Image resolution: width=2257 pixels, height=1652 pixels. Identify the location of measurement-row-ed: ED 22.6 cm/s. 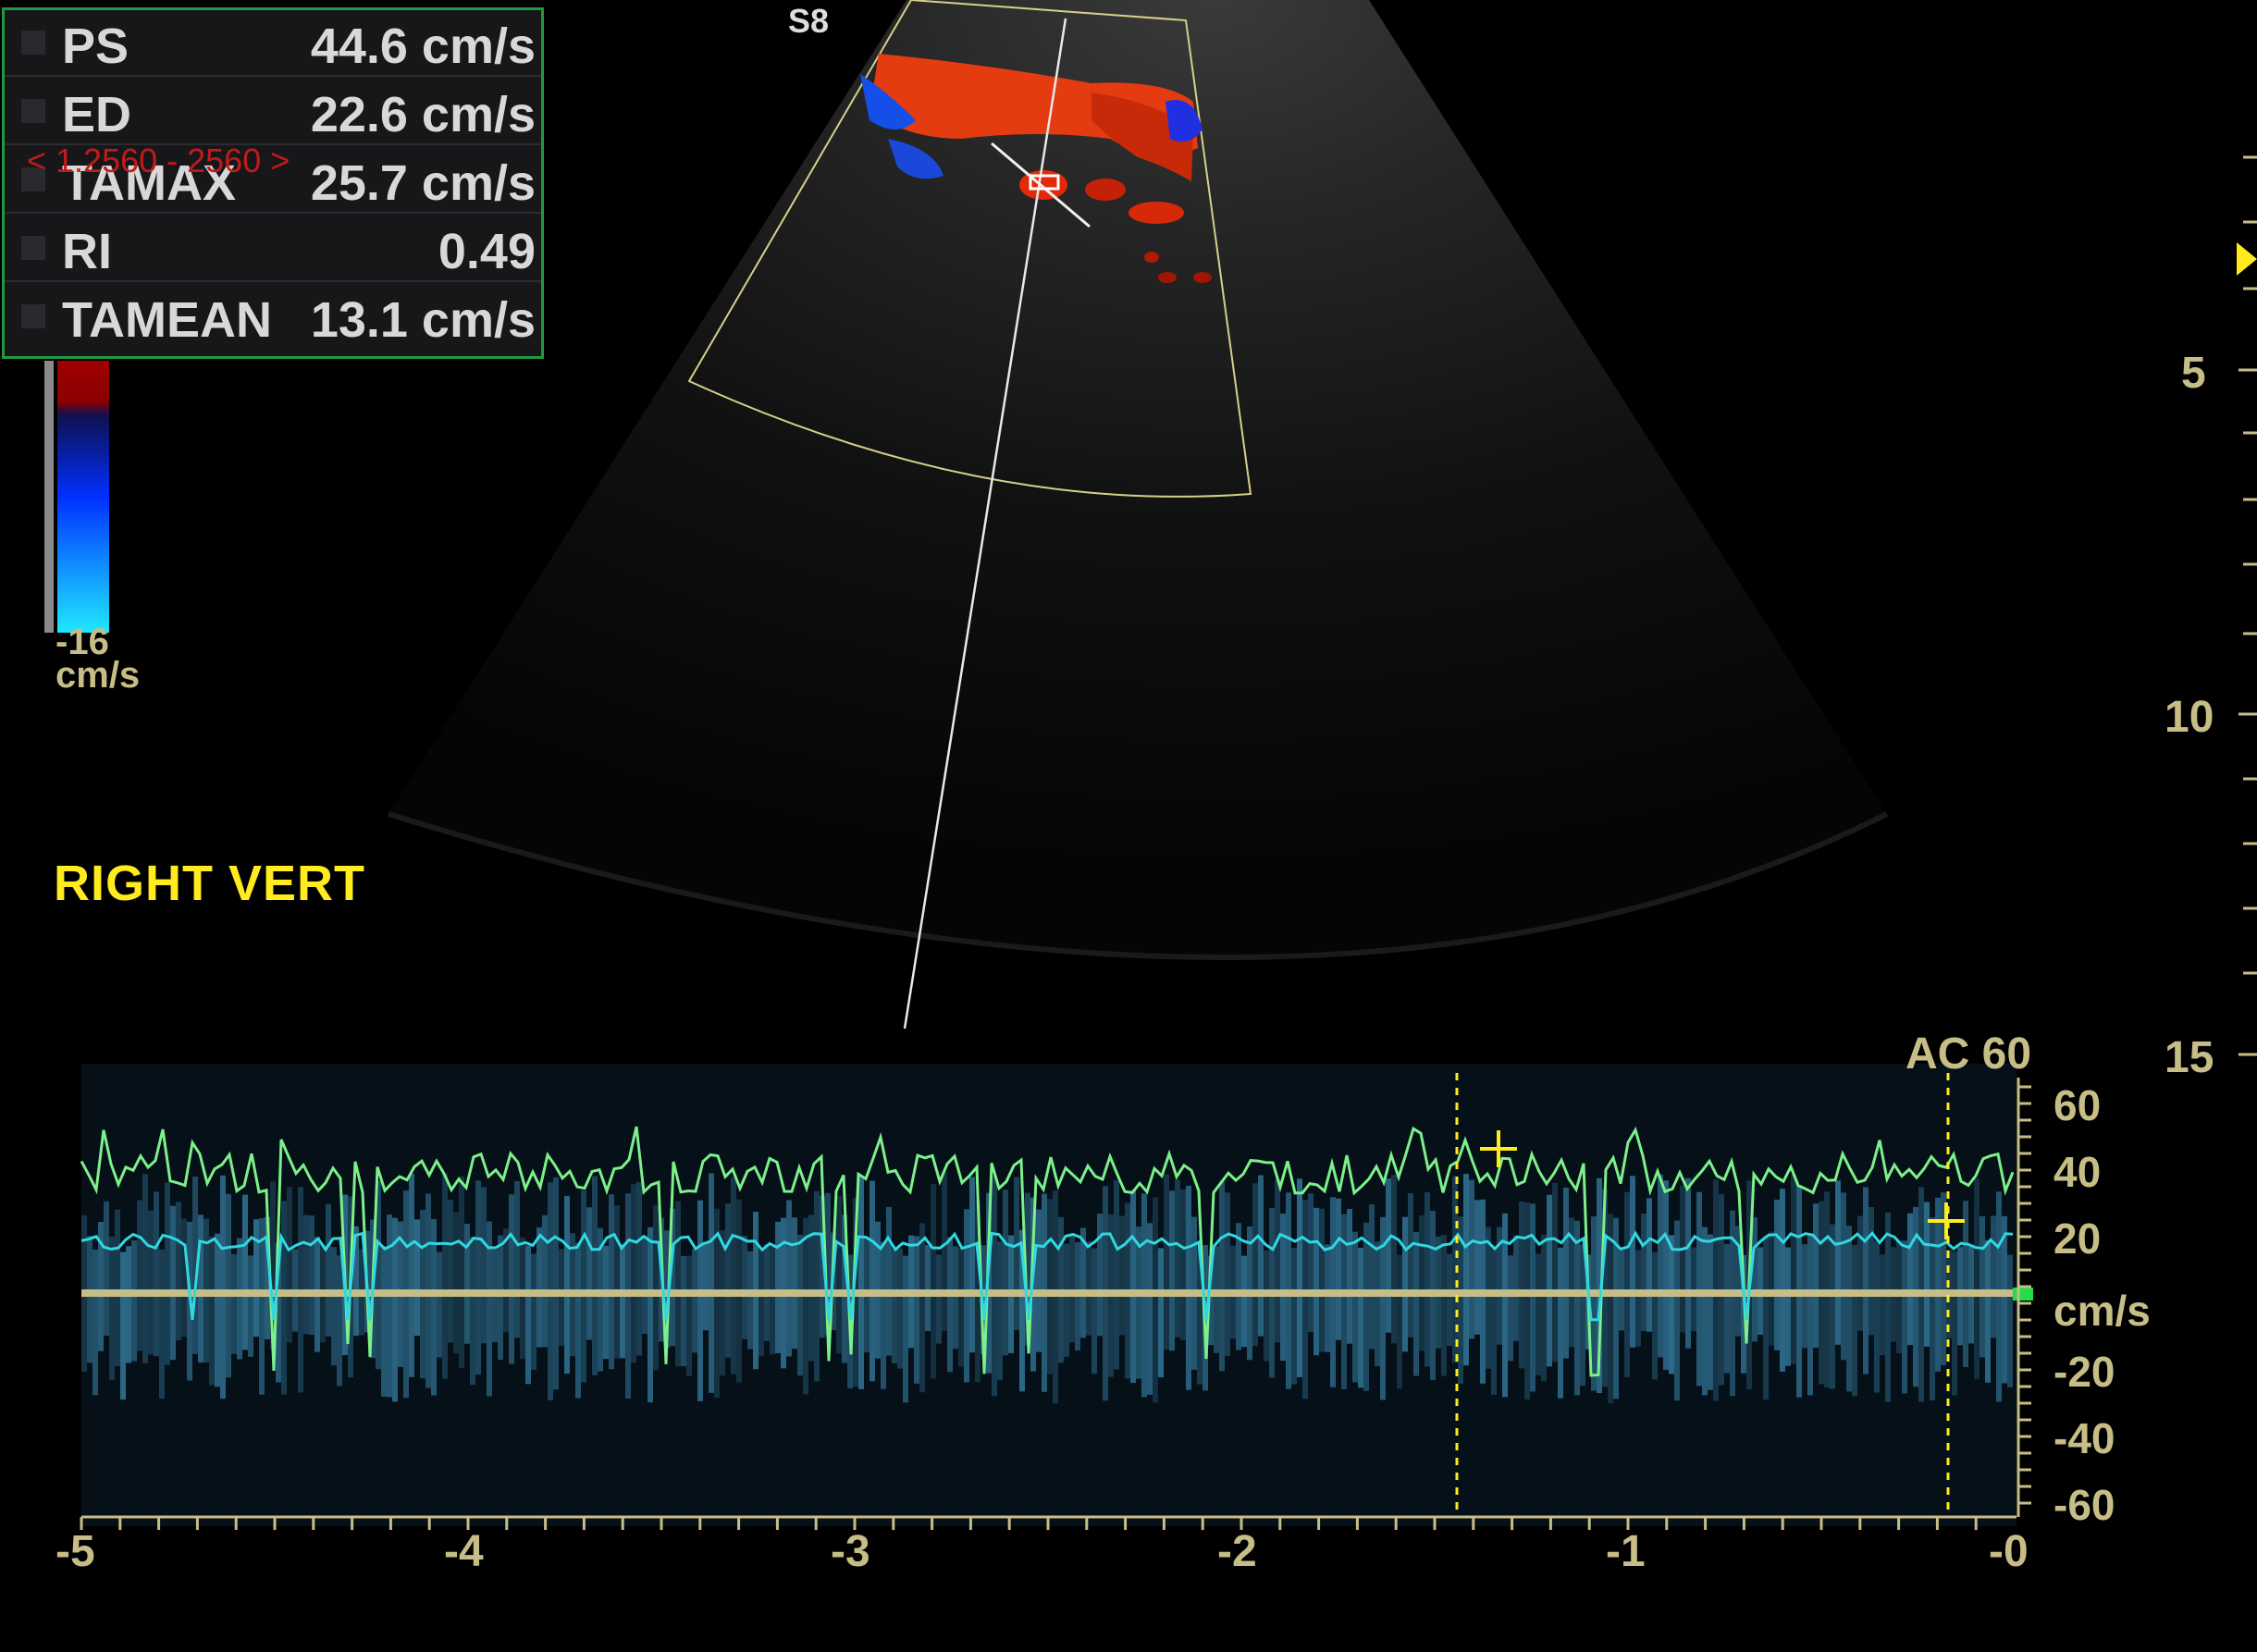
(273, 112).